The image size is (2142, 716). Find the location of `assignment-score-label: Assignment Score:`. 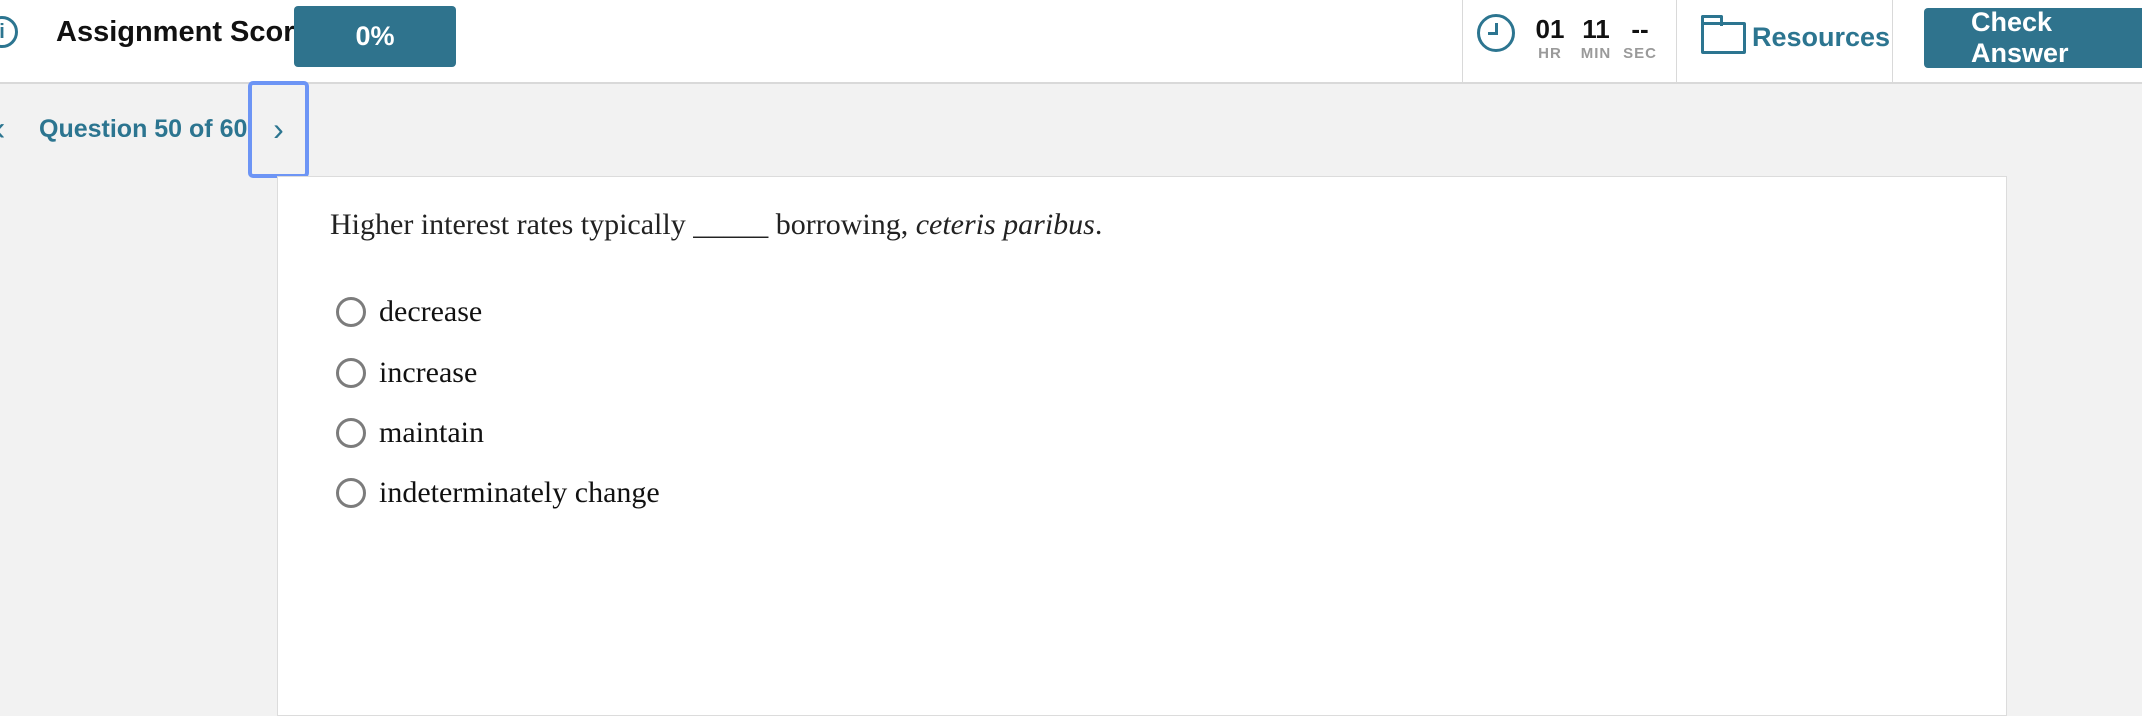

assignment-score-label: Assignment Score: is located at coordinates (188, 32).